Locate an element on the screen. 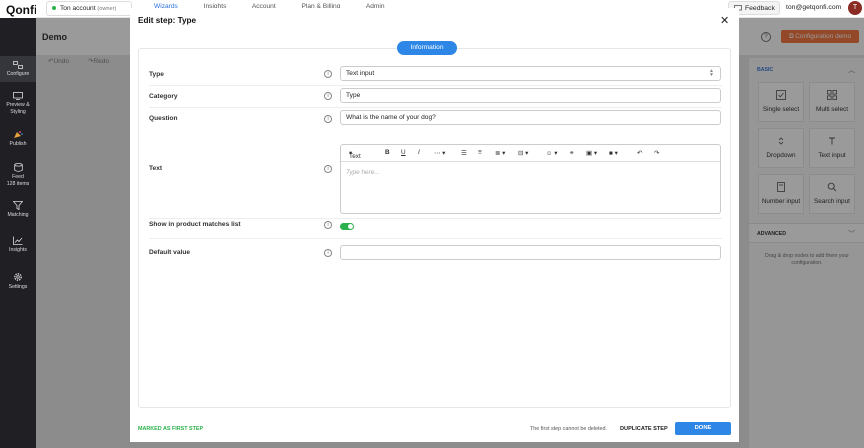  sidebar-item-matching: Matching is located at coordinates (18, 212).